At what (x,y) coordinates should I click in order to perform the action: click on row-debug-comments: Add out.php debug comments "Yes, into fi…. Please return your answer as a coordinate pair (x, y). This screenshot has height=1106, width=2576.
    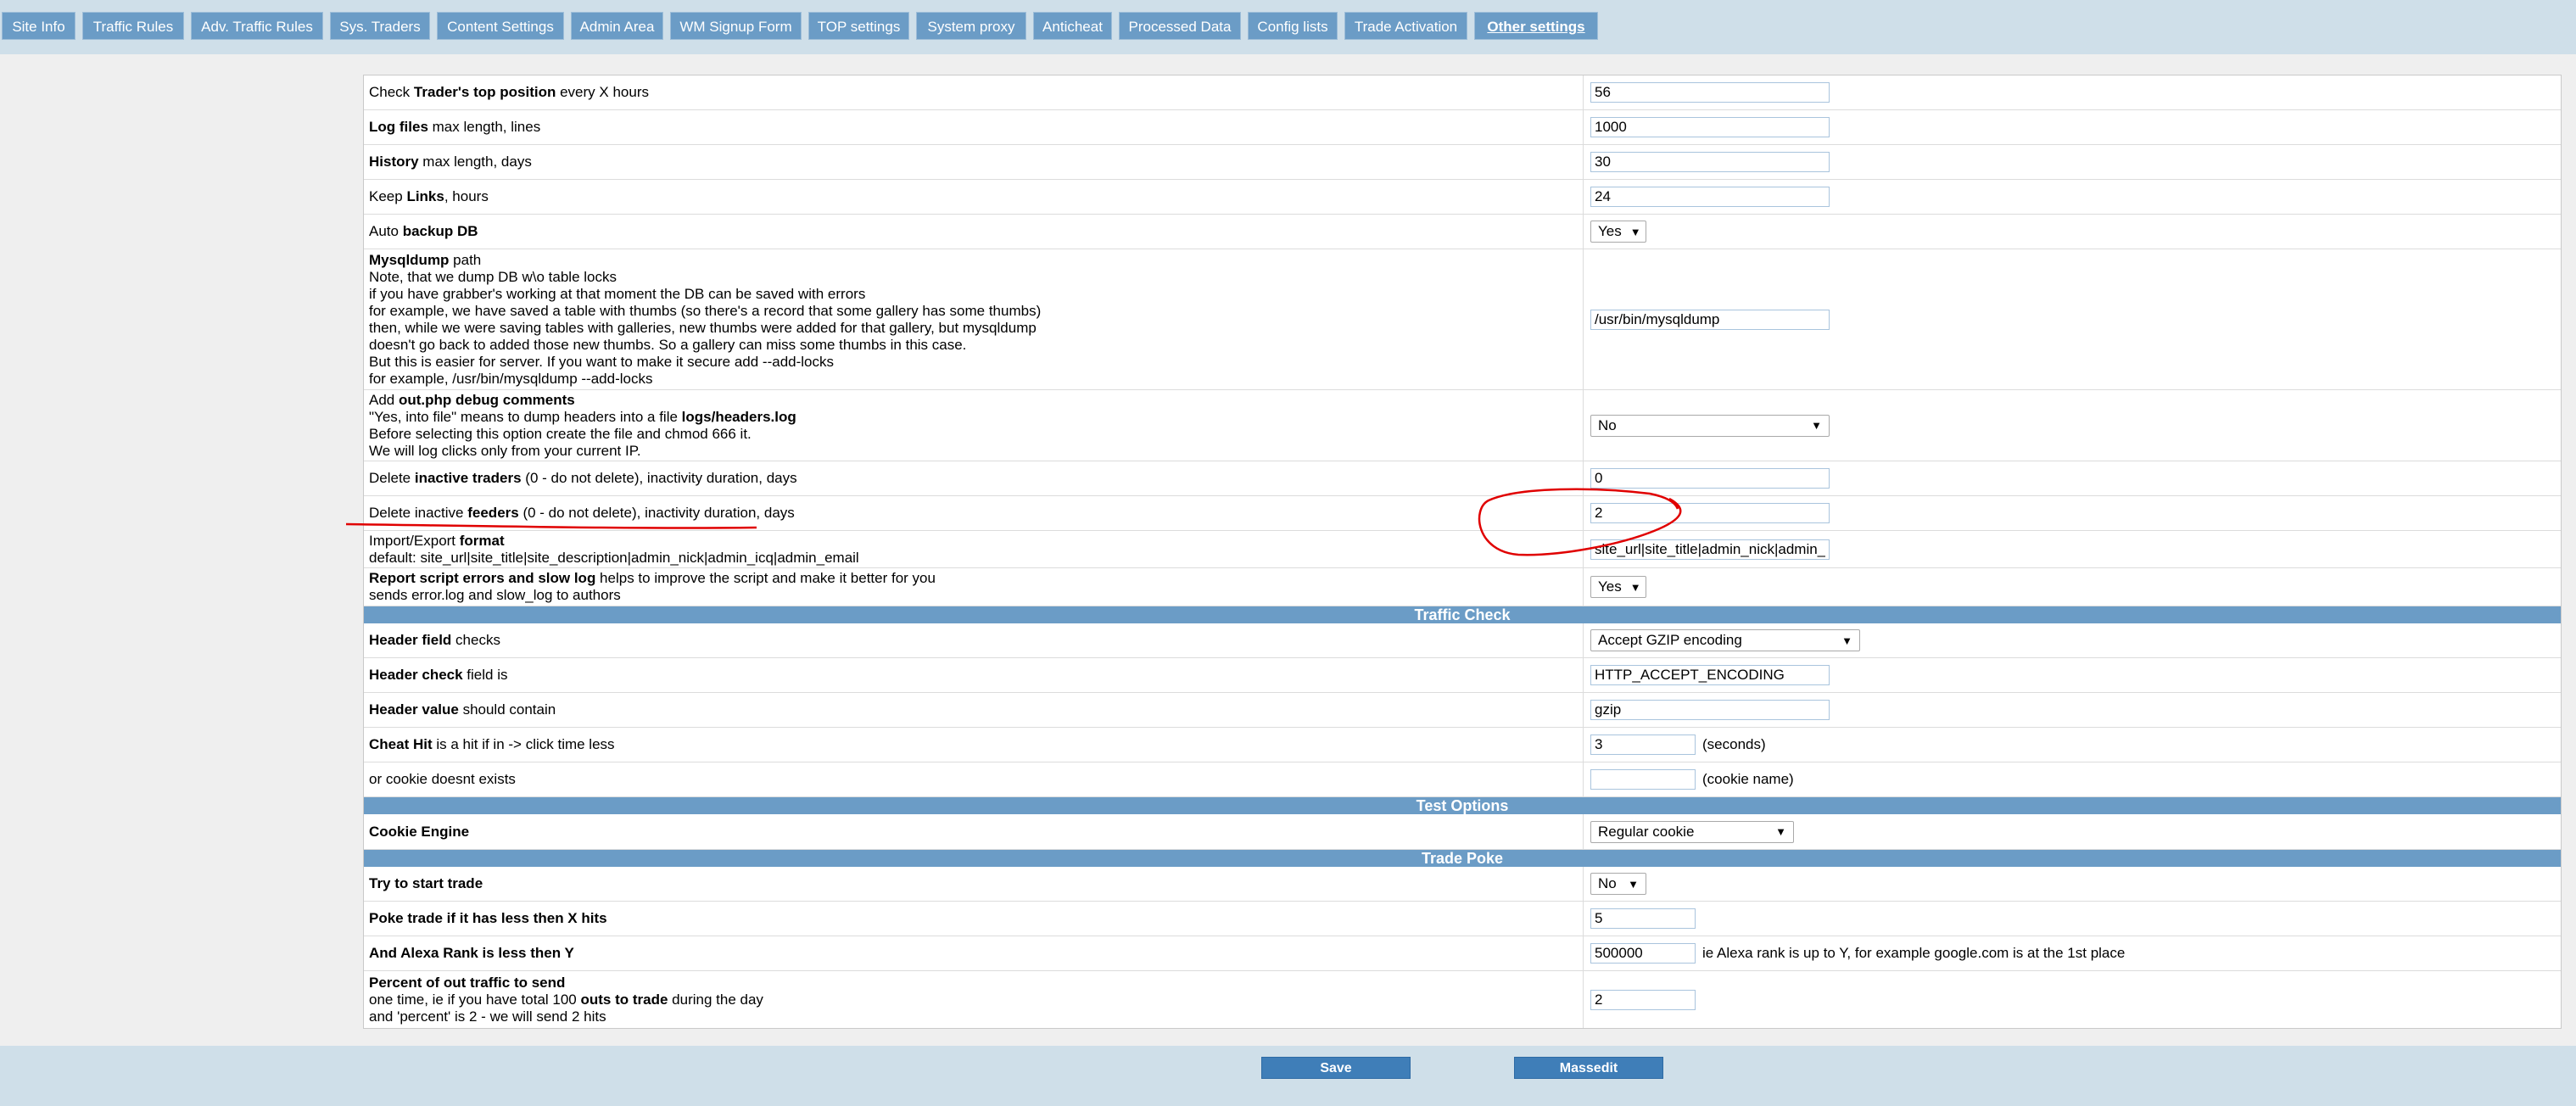
    Looking at the image, I should click on (1462, 425).